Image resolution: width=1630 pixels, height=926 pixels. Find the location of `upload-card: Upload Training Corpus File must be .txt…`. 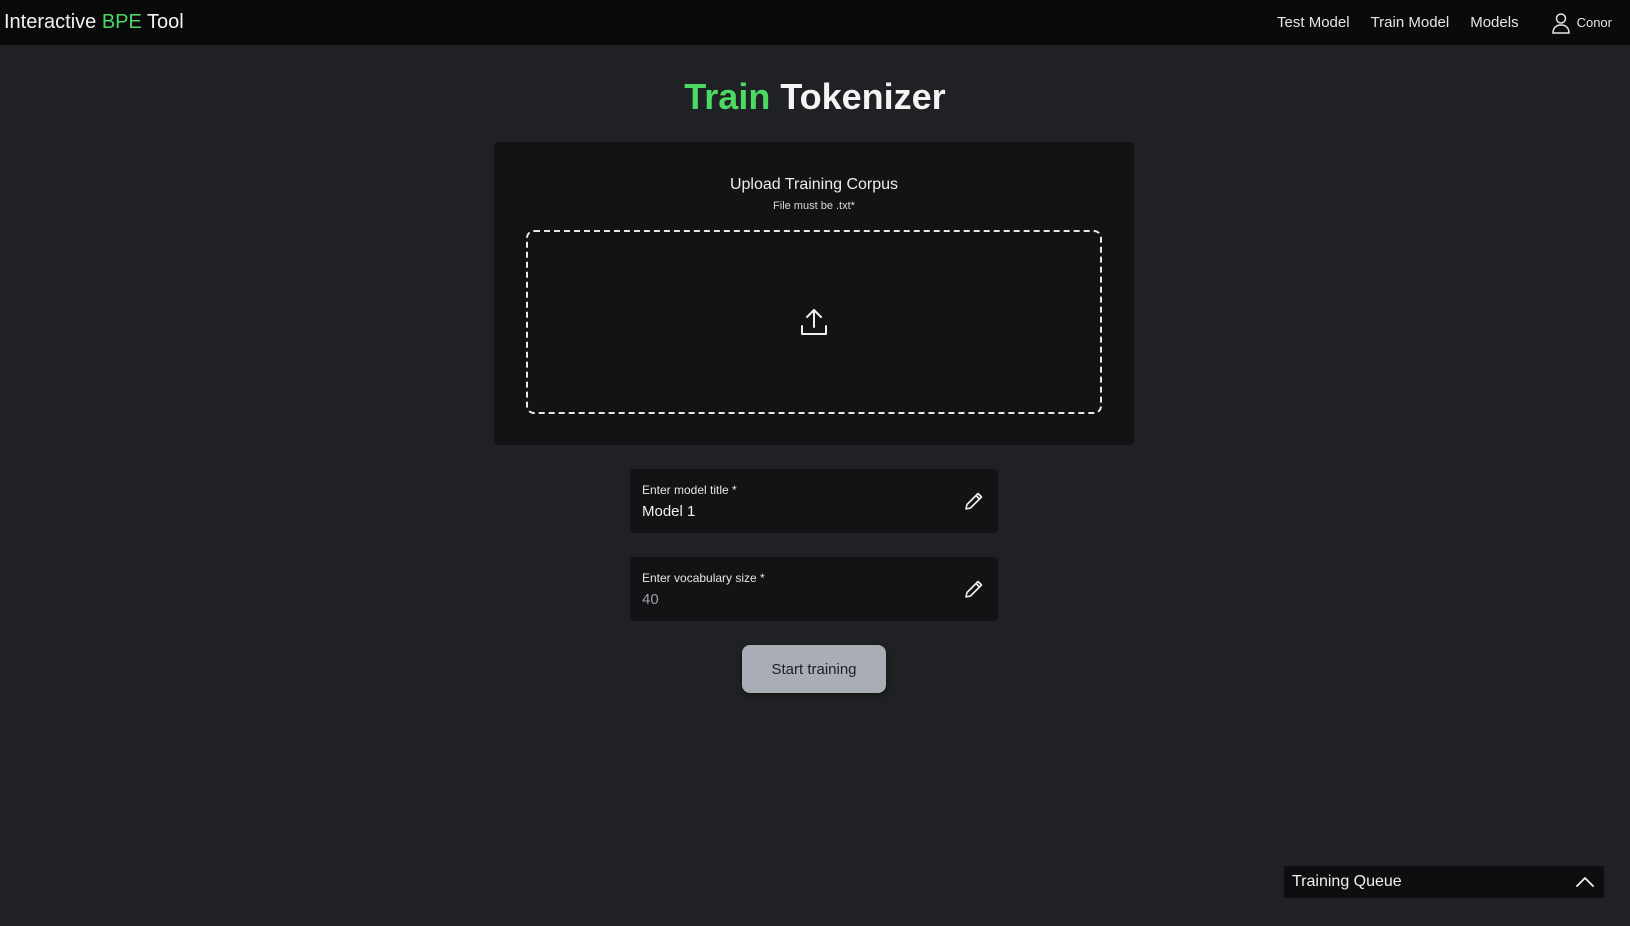

upload-card: Upload Training Corpus File must be .txt… is located at coordinates (814, 293).